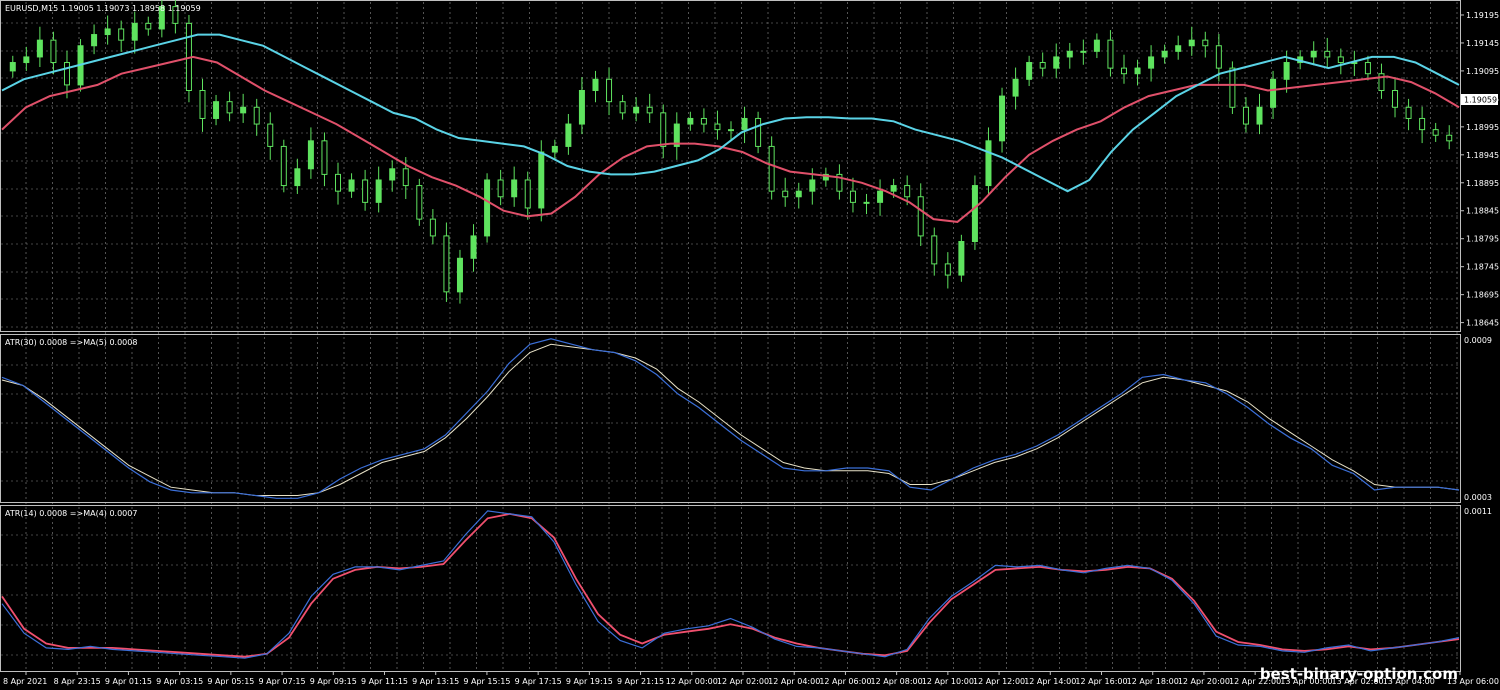 The width and height of the screenshot is (1500, 690). I want to click on current-price-label: 1.19059, so click(1480, 100).